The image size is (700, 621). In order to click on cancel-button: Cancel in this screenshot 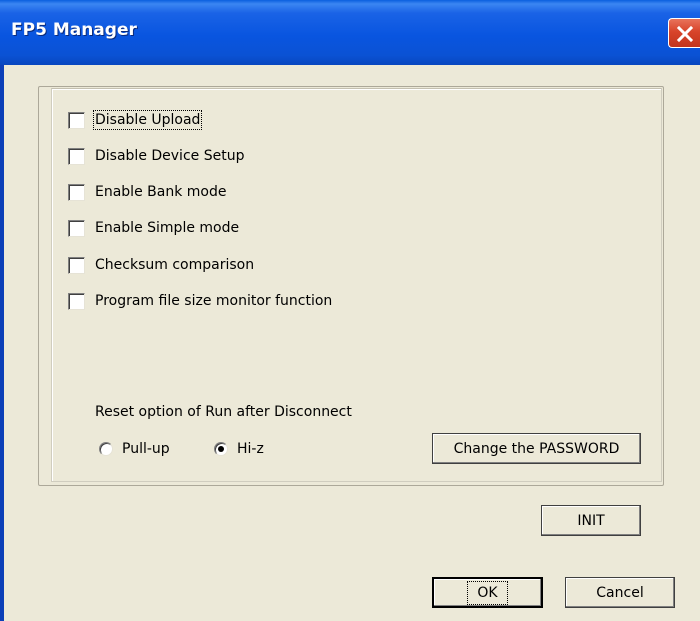, I will do `click(620, 592)`.